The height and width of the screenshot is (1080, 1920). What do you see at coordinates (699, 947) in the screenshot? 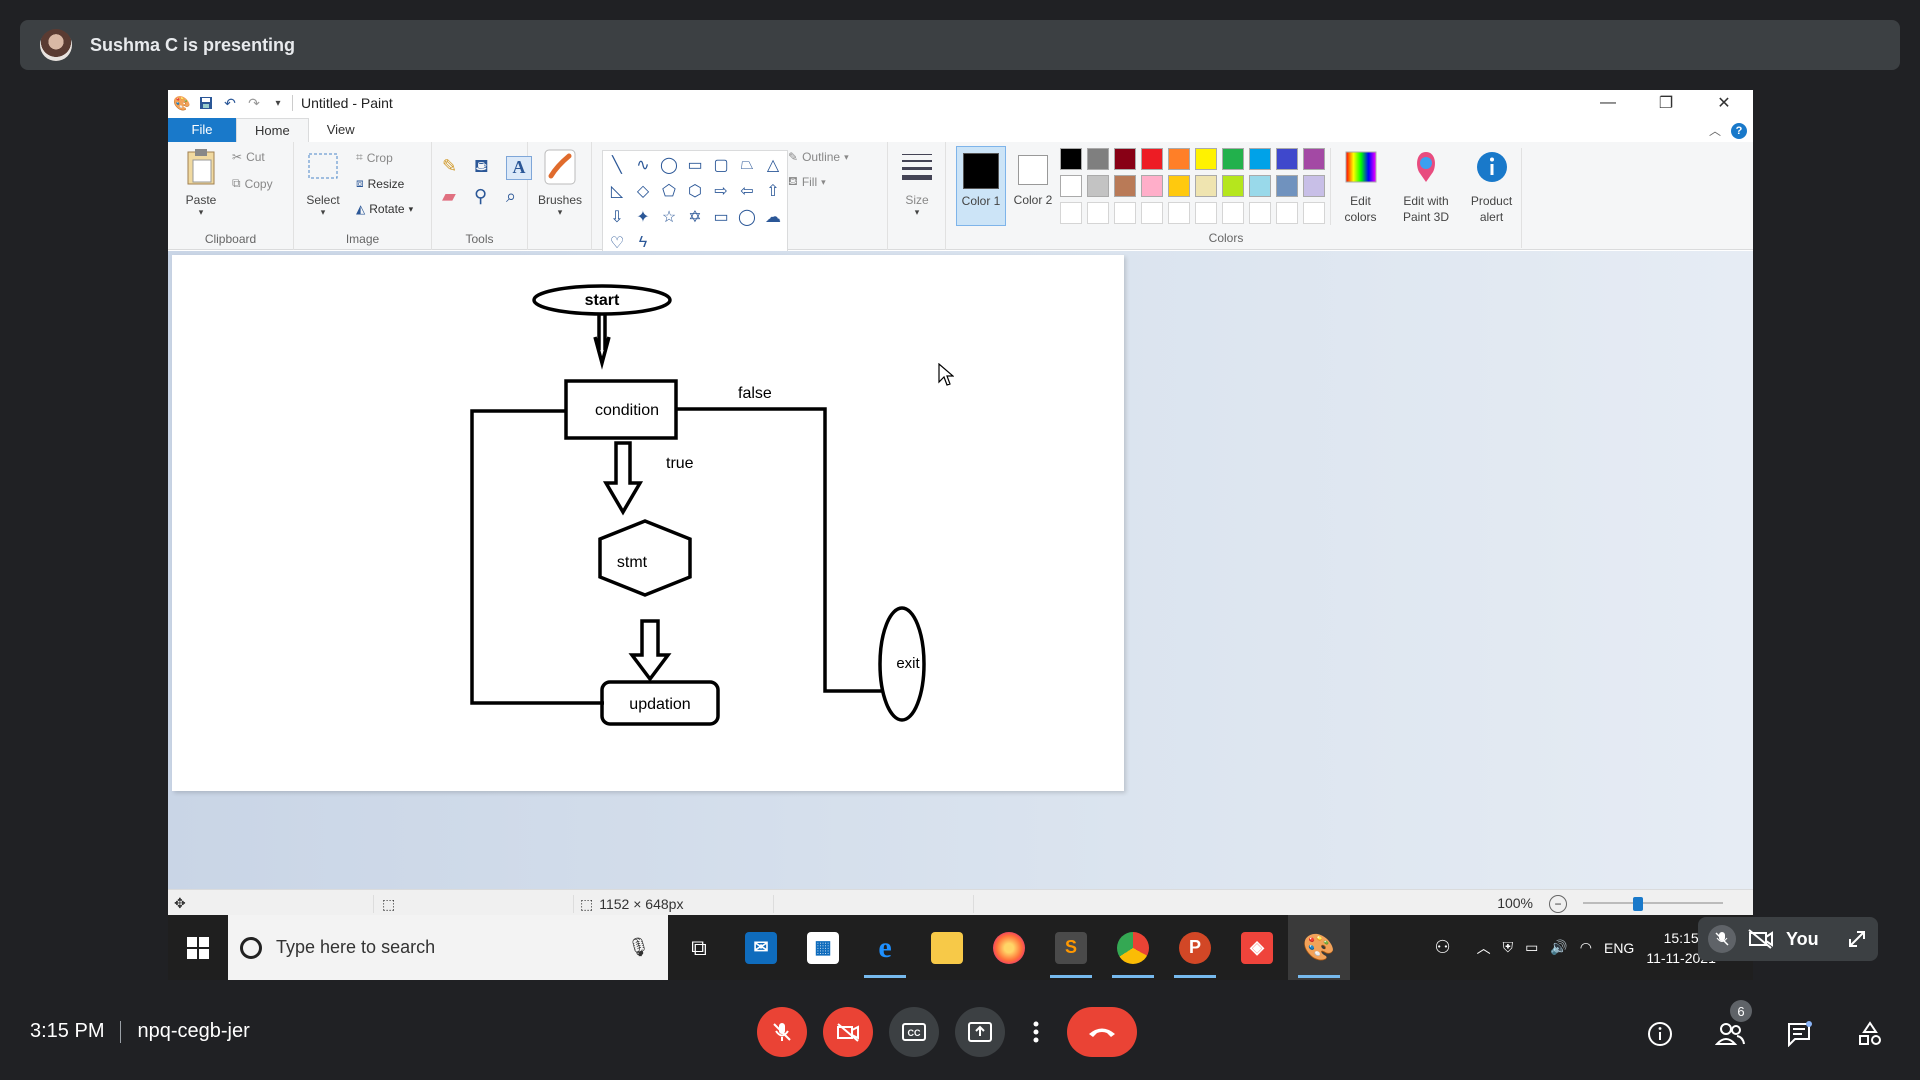
I see `task-view-button: ⧉` at bounding box center [699, 947].